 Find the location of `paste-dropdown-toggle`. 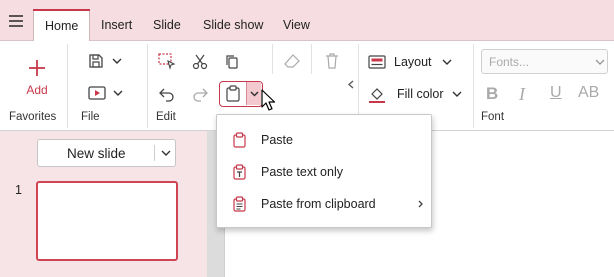

paste-dropdown-toggle is located at coordinates (253, 93).